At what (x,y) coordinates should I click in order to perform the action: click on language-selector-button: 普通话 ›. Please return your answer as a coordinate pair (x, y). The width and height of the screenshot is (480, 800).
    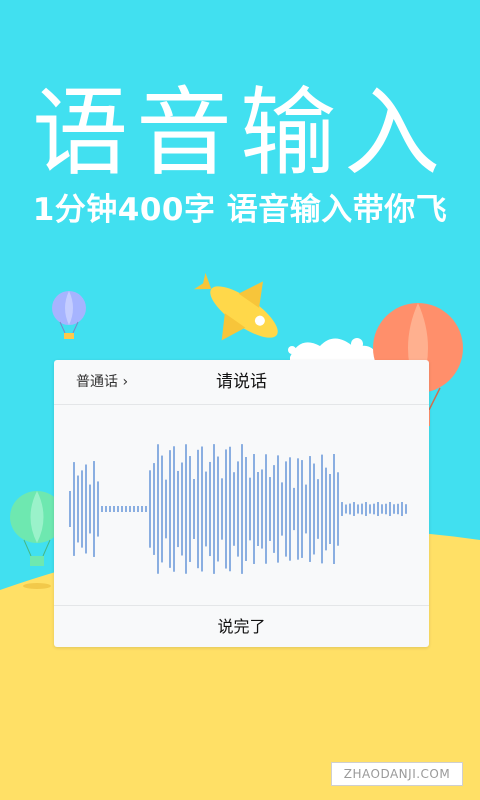
    Looking at the image, I should click on (102, 382).